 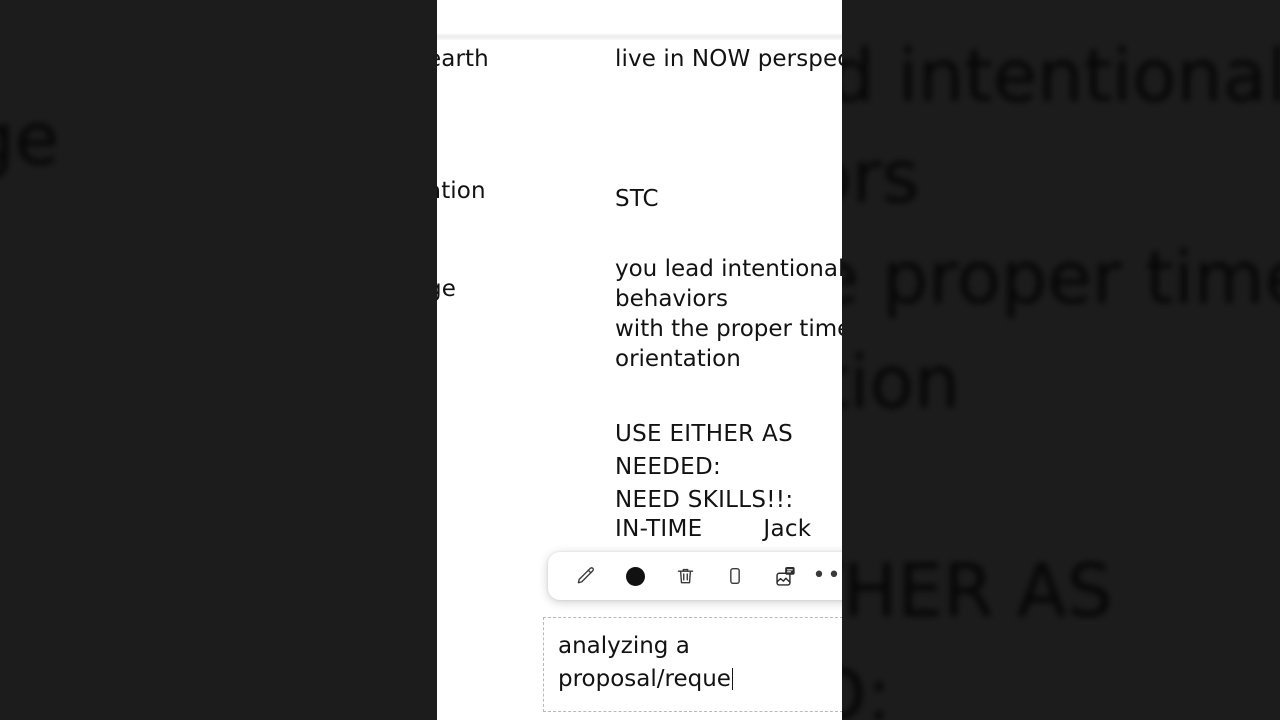 What do you see at coordinates (446, 289) in the screenshot?
I see `canvas-text-ge: ge` at bounding box center [446, 289].